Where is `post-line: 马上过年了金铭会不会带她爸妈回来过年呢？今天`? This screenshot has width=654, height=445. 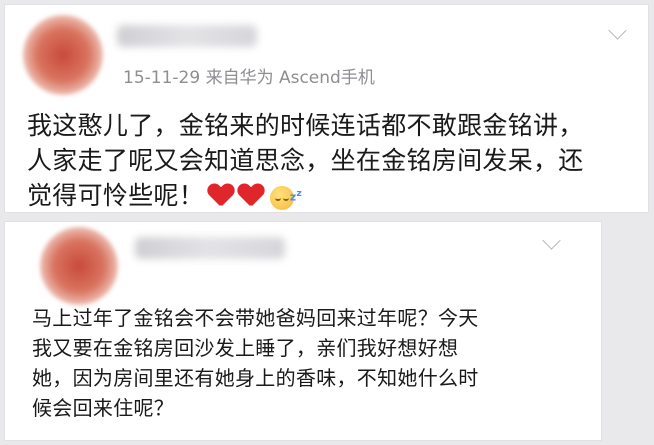 post-line: 马上过年了金铭会不会带她爸妈回来过年呢？今天 is located at coordinates (255, 318).